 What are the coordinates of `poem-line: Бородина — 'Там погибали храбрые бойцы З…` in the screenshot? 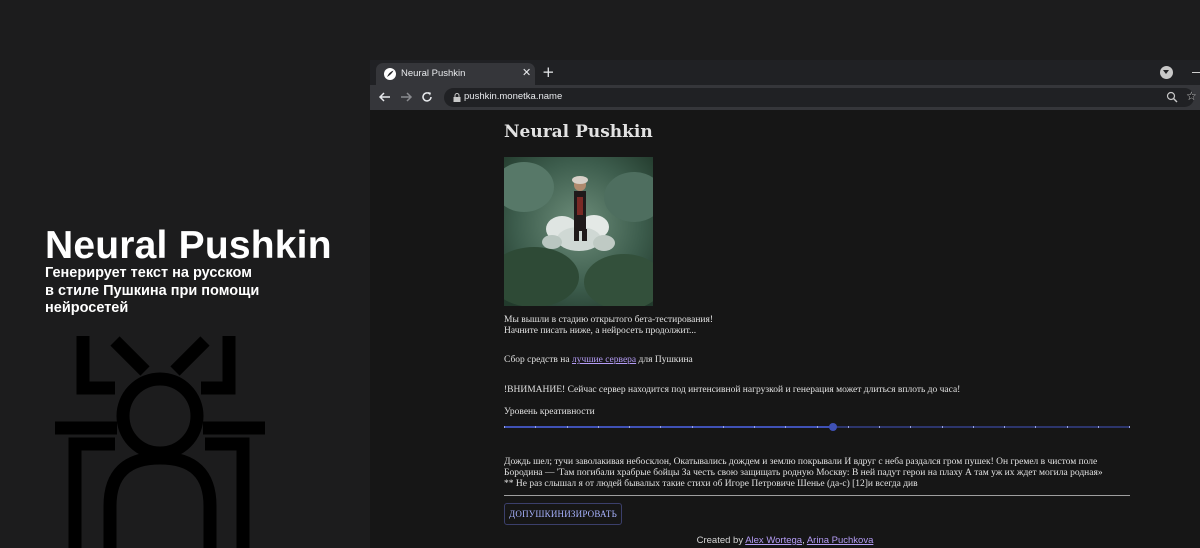 It's located at (803, 473).